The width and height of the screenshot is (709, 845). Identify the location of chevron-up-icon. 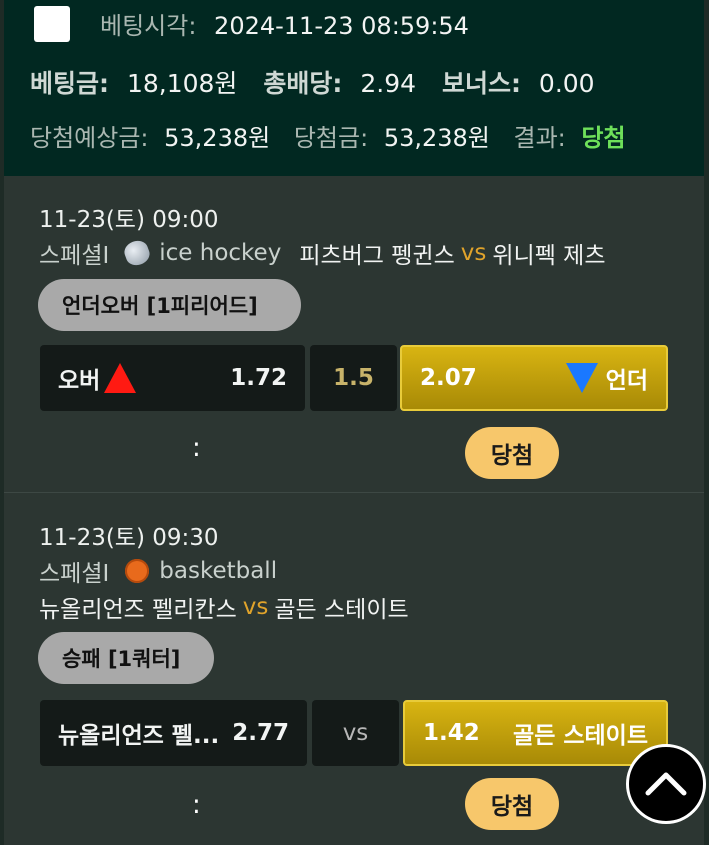
(666, 784).